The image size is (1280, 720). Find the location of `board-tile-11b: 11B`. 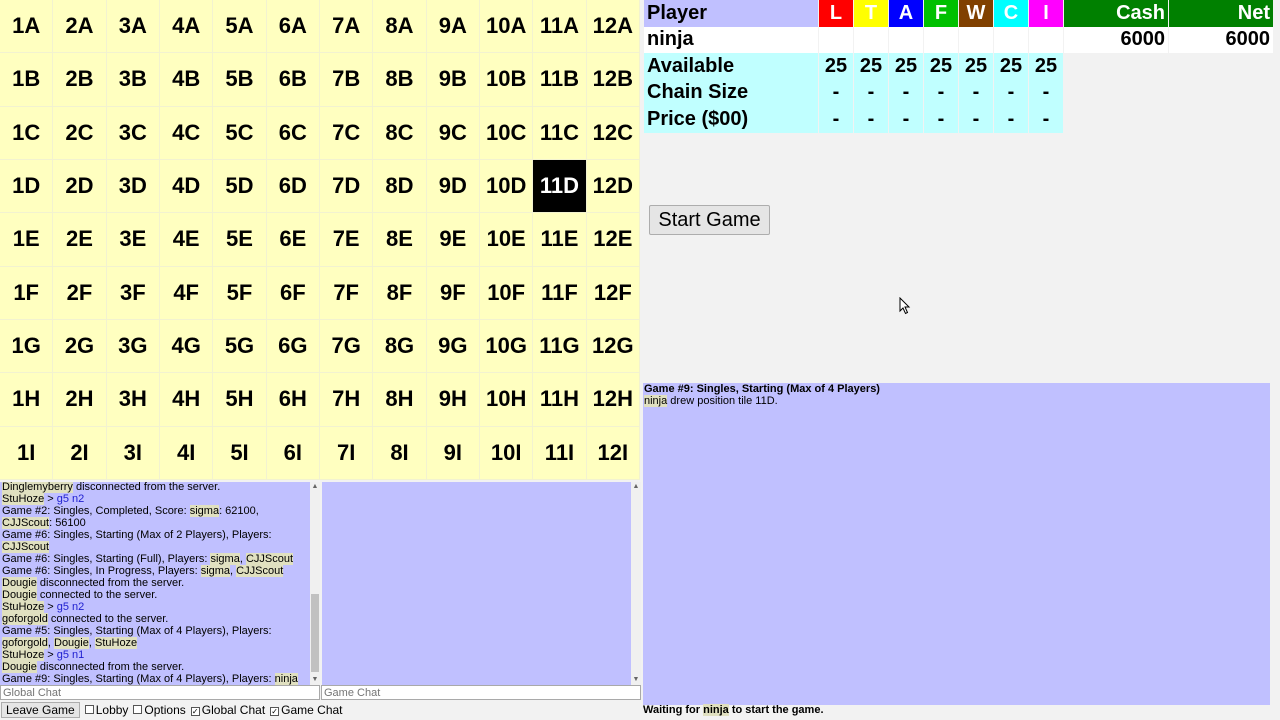

board-tile-11b: 11B is located at coordinates (560, 80).